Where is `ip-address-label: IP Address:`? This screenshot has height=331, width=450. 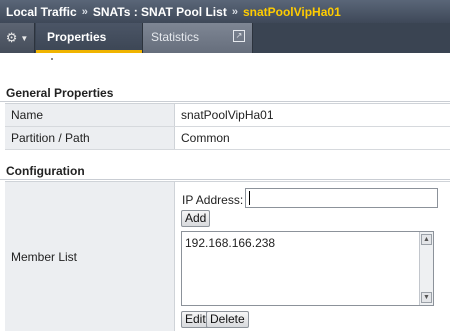 ip-address-label: IP Address: is located at coordinates (213, 200).